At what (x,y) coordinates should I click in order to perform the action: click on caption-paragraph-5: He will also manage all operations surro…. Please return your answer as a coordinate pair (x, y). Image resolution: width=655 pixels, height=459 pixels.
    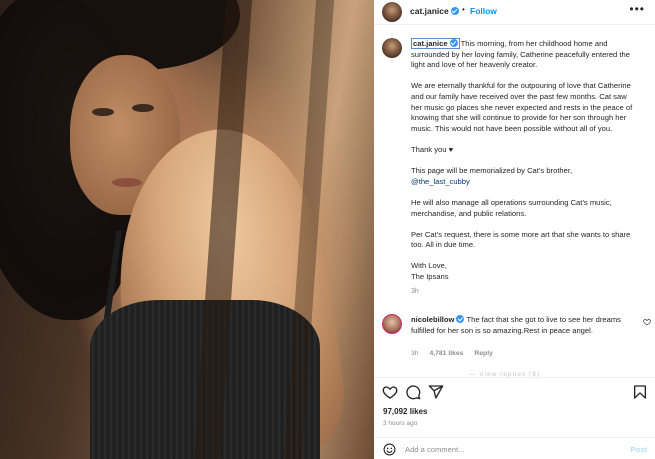
    Looking at the image, I should click on (511, 207).